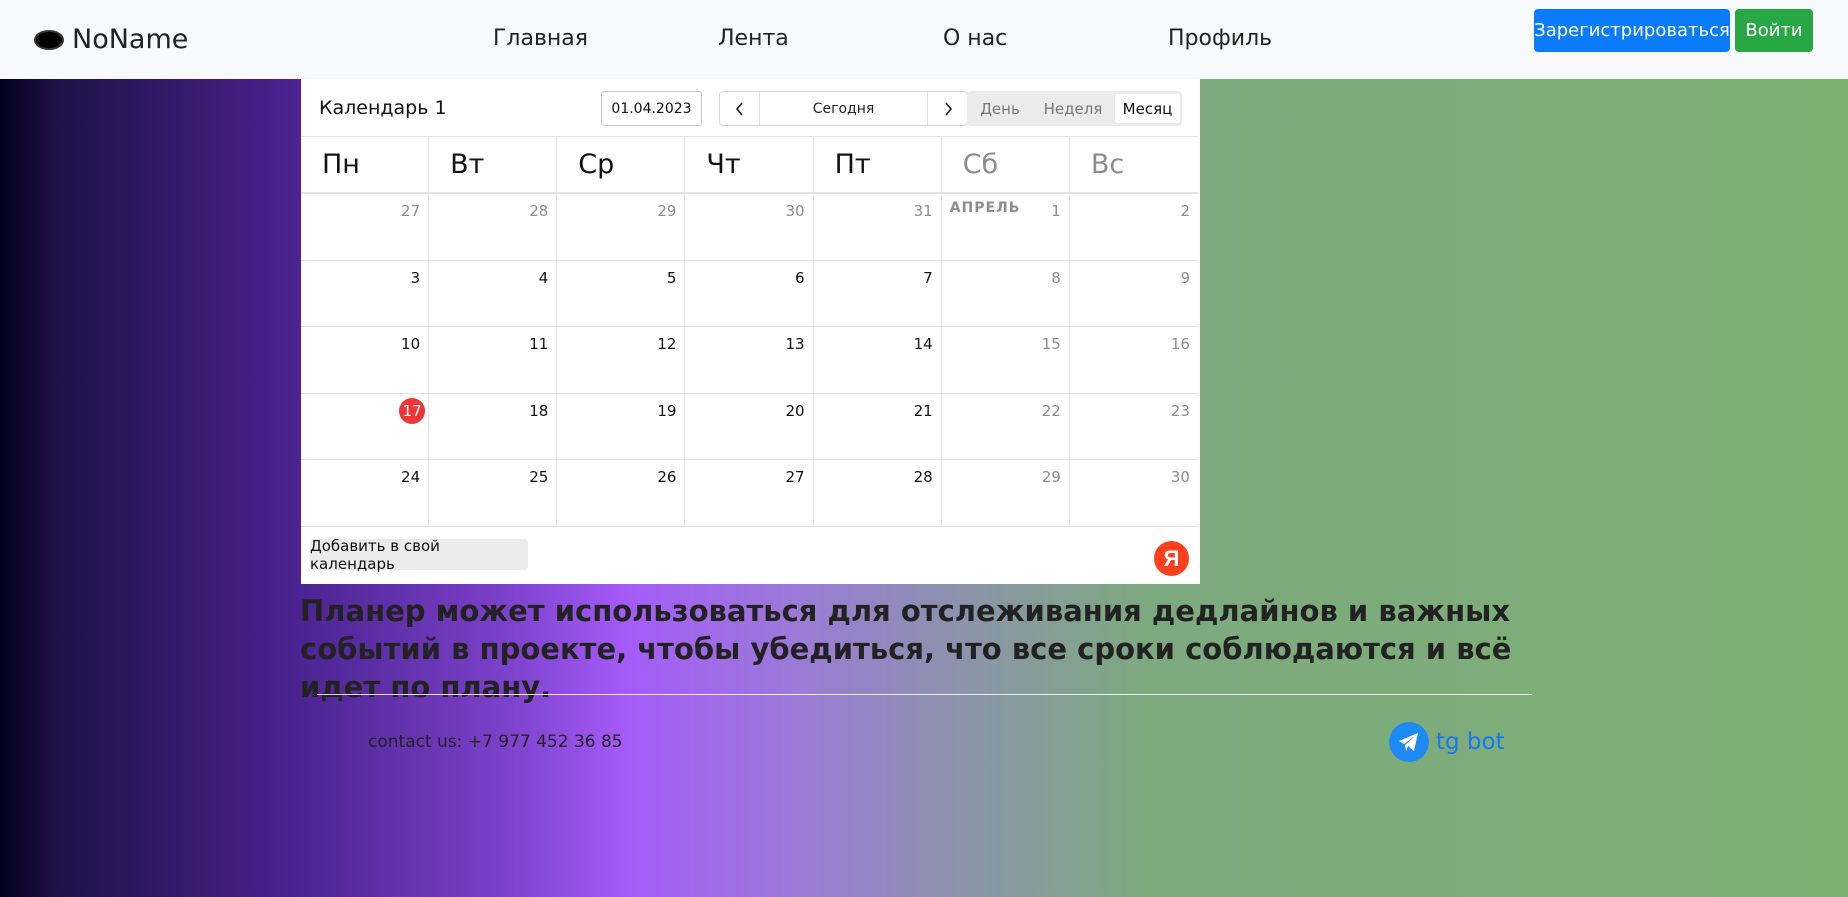 The height and width of the screenshot is (897, 1848). I want to click on day-number: 4, so click(543, 277).